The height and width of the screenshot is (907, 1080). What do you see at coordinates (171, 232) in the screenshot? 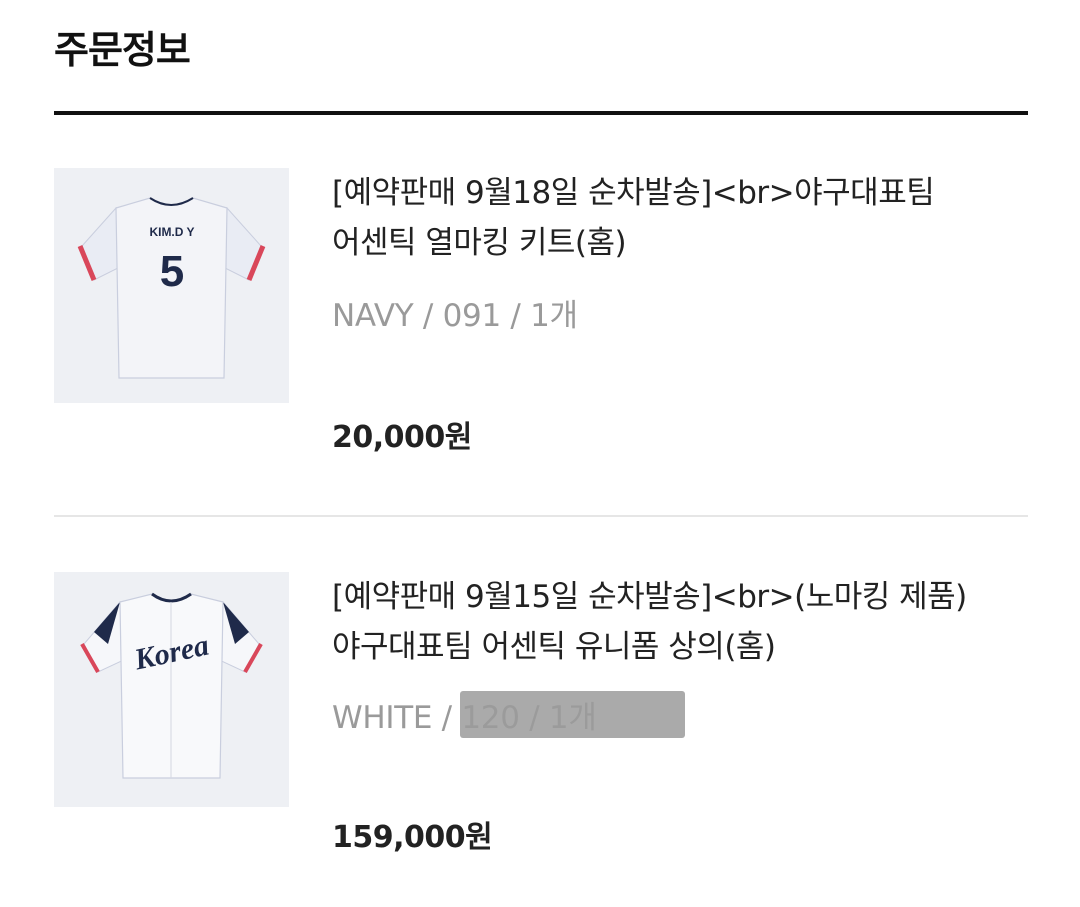
I see `jersey-name-text: KIM.D Y` at bounding box center [171, 232].